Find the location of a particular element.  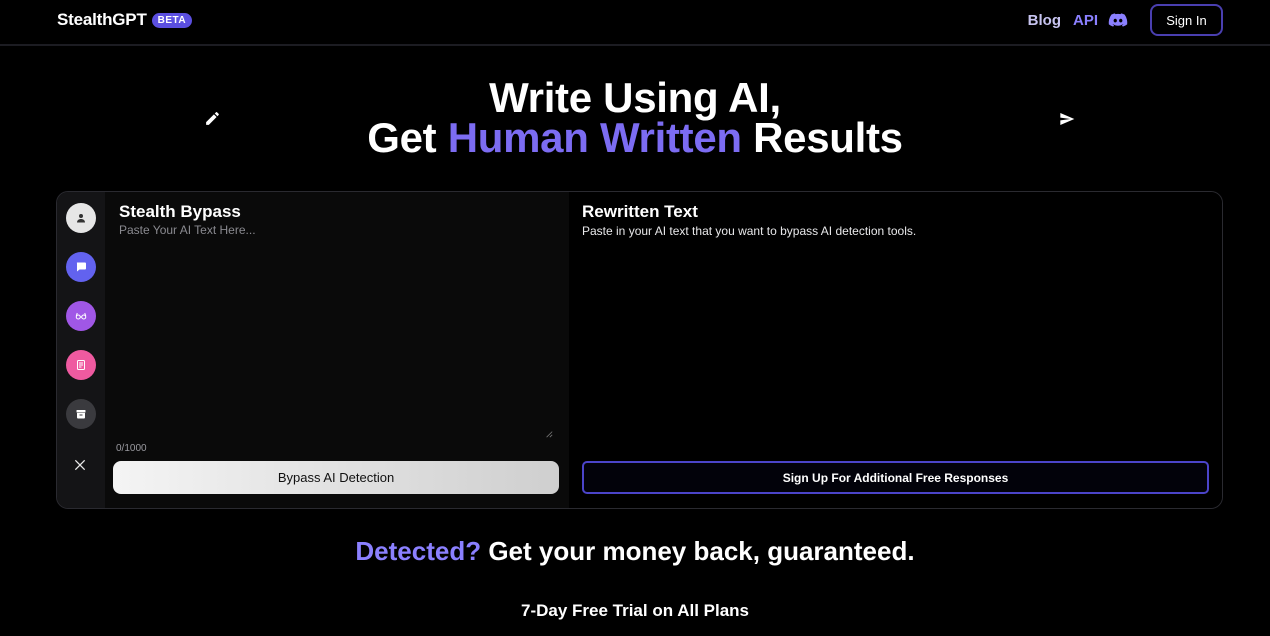

hero-line-2-prefix: Get is located at coordinates (407, 137).